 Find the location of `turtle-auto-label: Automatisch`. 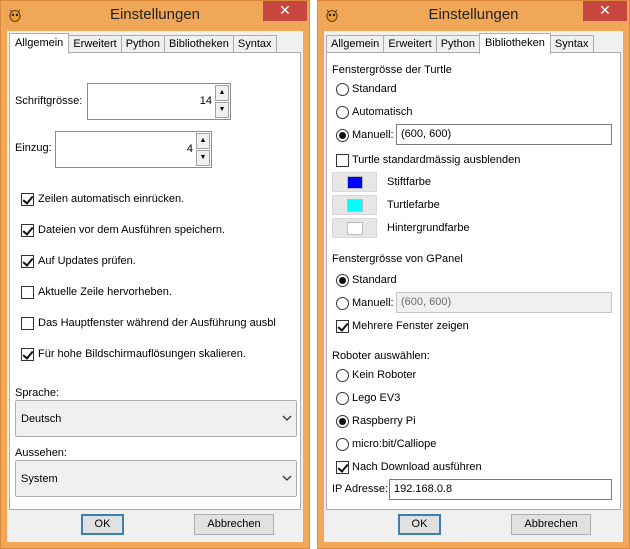

turtle-auto-label: Automatisch is located at coordinates (382, 112).